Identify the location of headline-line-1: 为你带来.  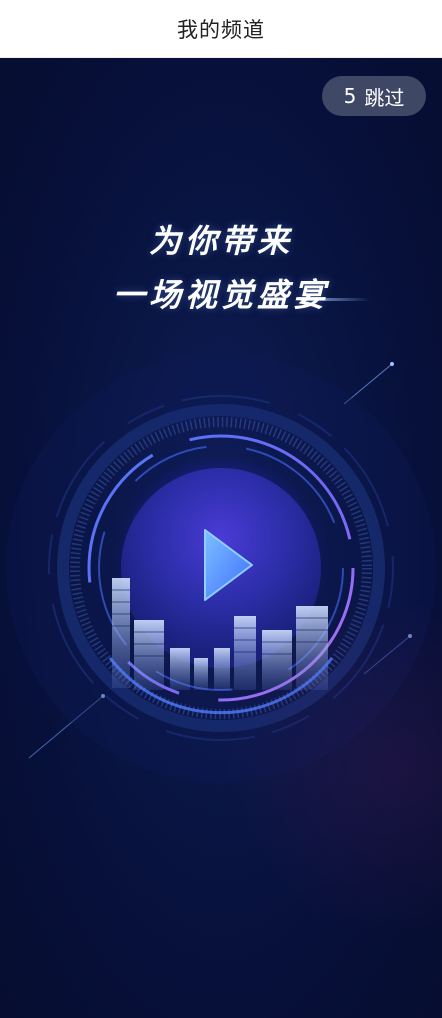
(220, 241).